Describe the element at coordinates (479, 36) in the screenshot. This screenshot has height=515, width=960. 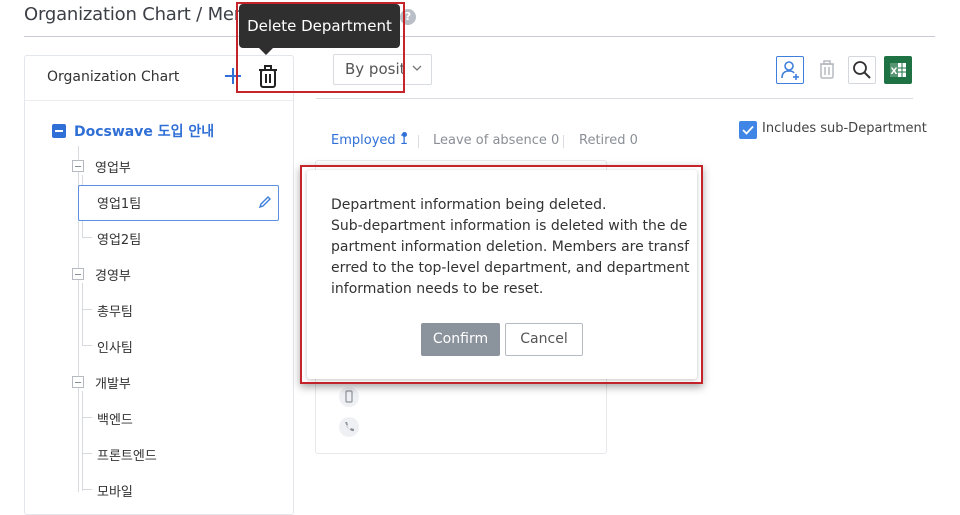
I see `title-divider` at that location.